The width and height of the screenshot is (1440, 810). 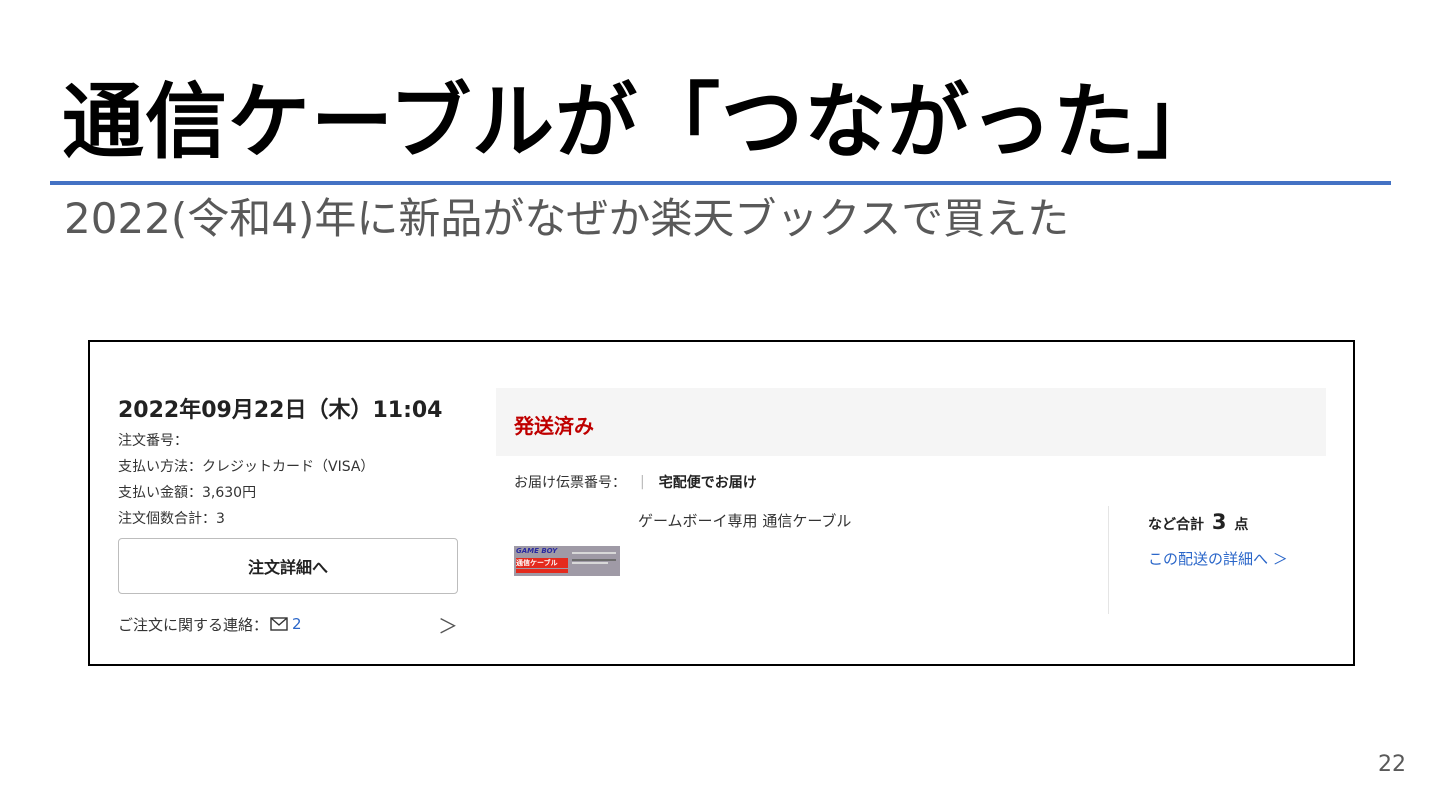 What do you see at coordinates (193, 624) in the screenshot?
I see `contact-label: ご注文に関する連絡：` at bounding box center [193, 624].